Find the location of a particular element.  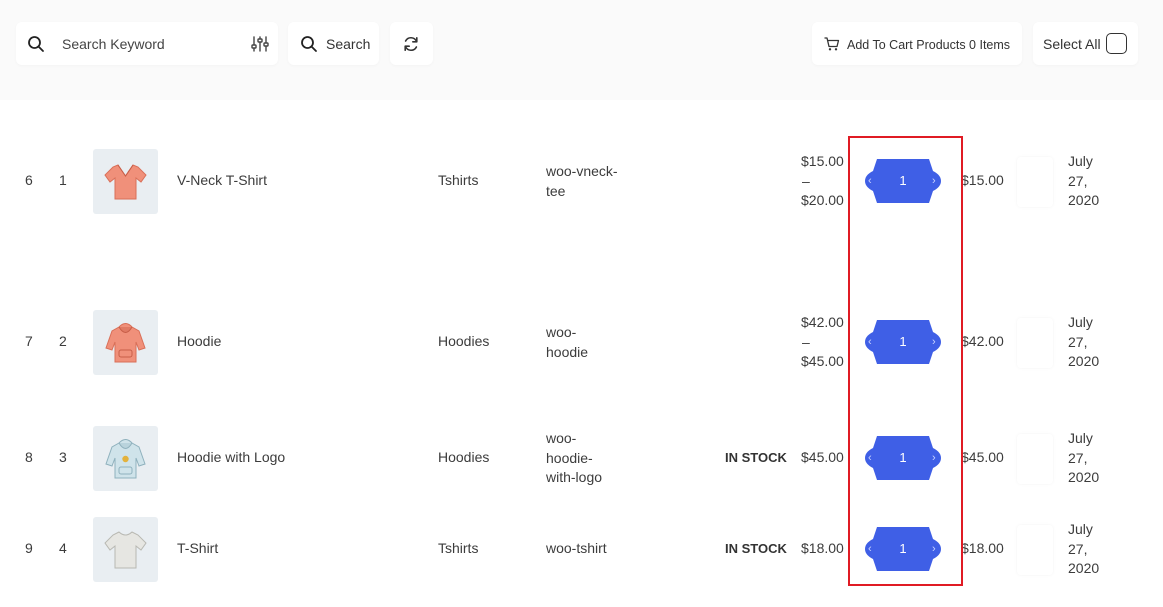

search-button: Search is located at coordinates (333, 43).